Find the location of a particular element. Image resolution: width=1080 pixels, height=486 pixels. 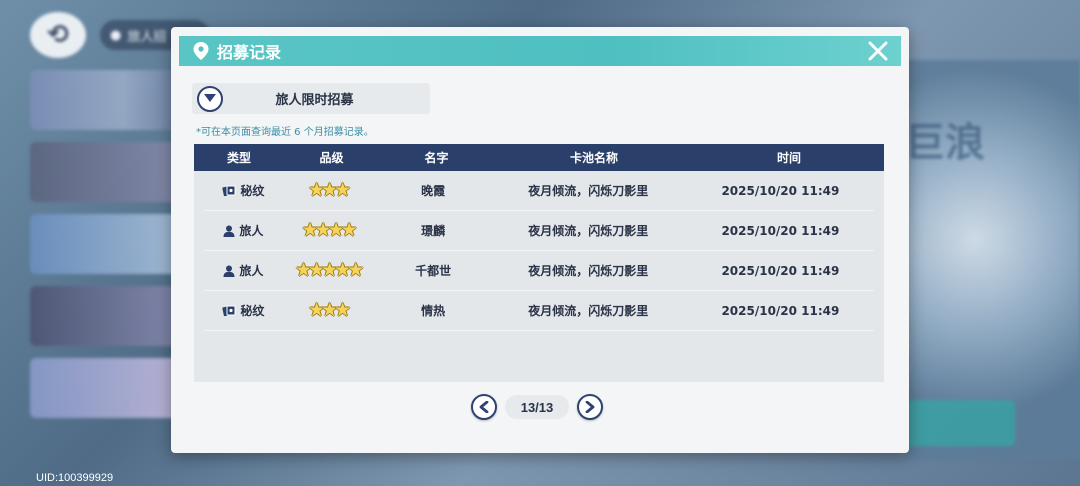

location-chip-label: 旅人招 is located at coordinates (147, 37).